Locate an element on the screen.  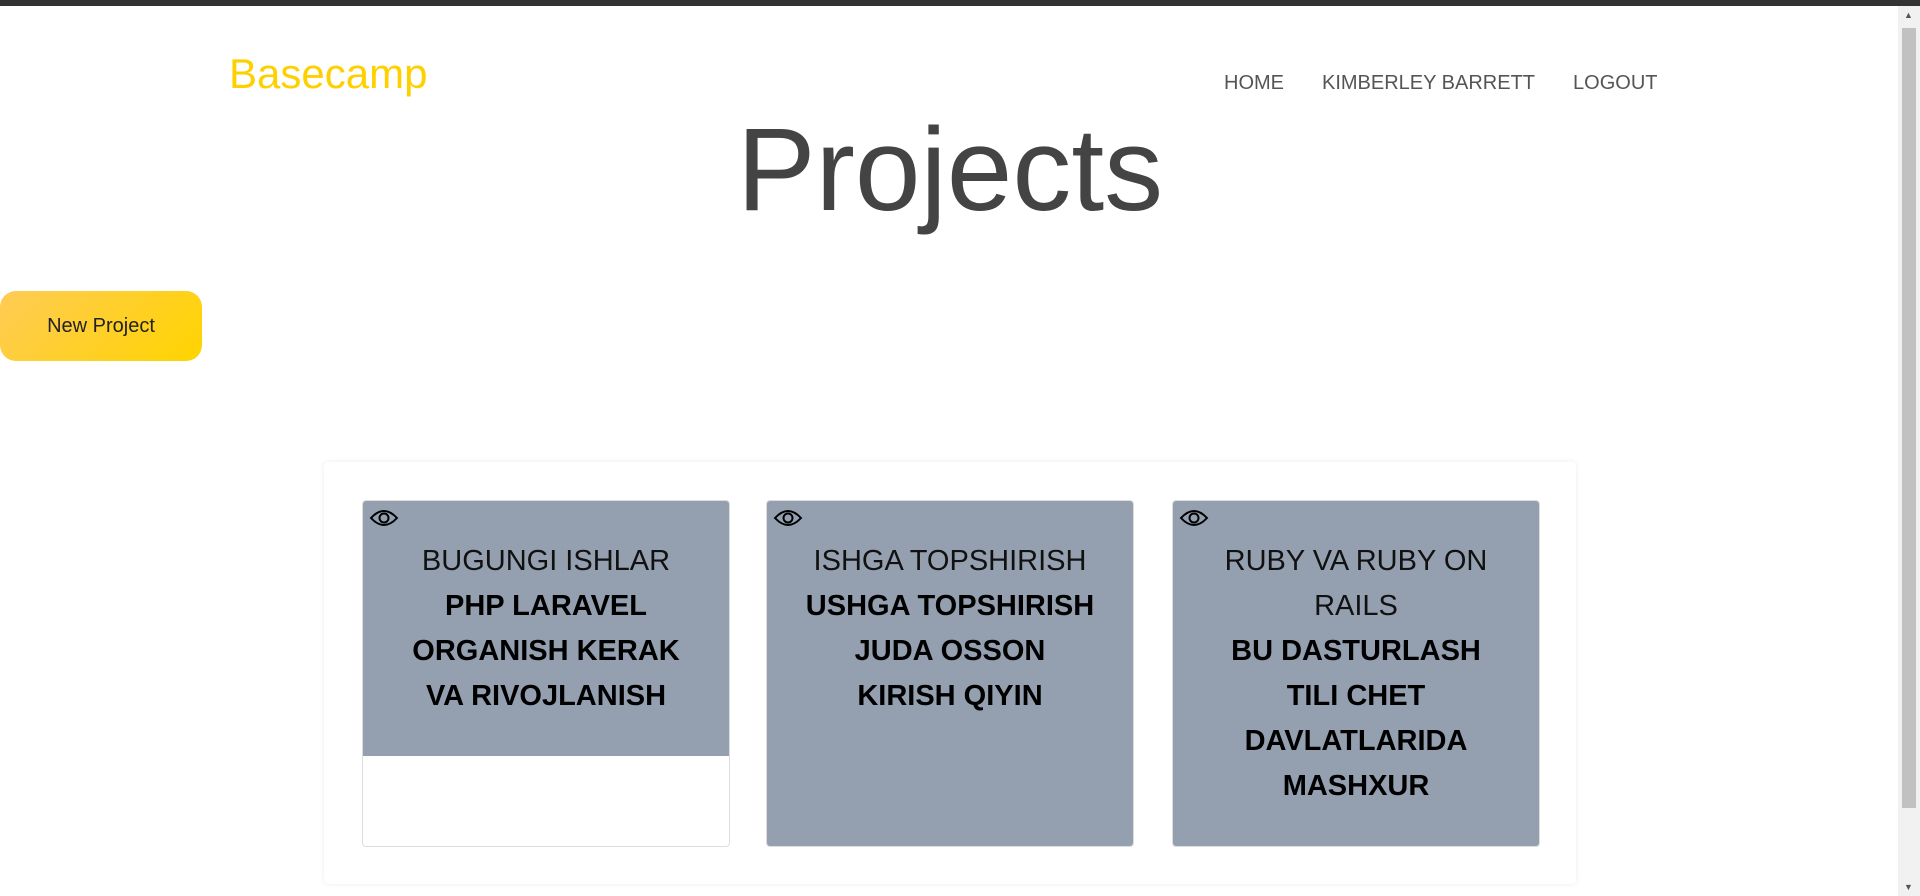
main-nav: HOME KIMBERLEY BARRETT LOGOUT is located at coordinates (1440, 83).